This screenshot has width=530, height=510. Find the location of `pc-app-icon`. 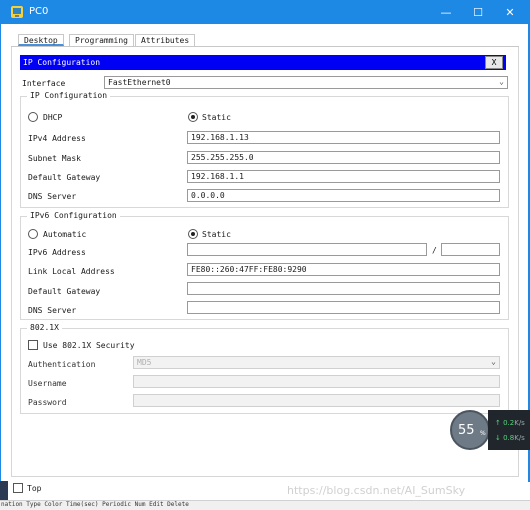

pc-app-icon is located at coordinates (17, 12).